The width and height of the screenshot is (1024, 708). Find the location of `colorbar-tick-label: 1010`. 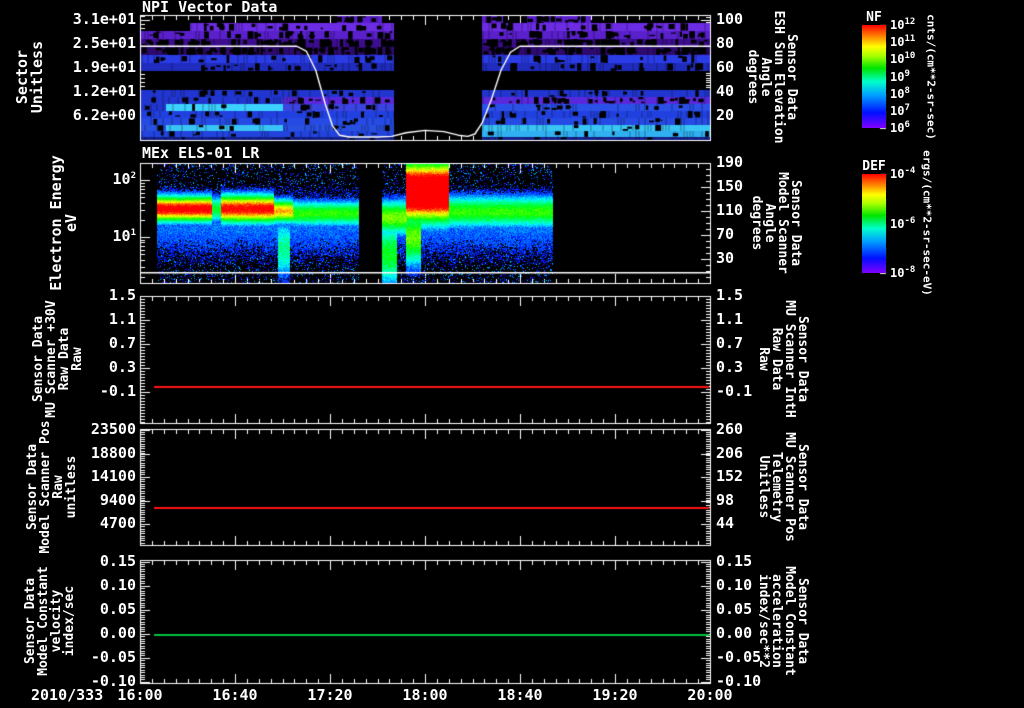

colorbar-tick-label: 1010 is located at coordinates (903, 59).